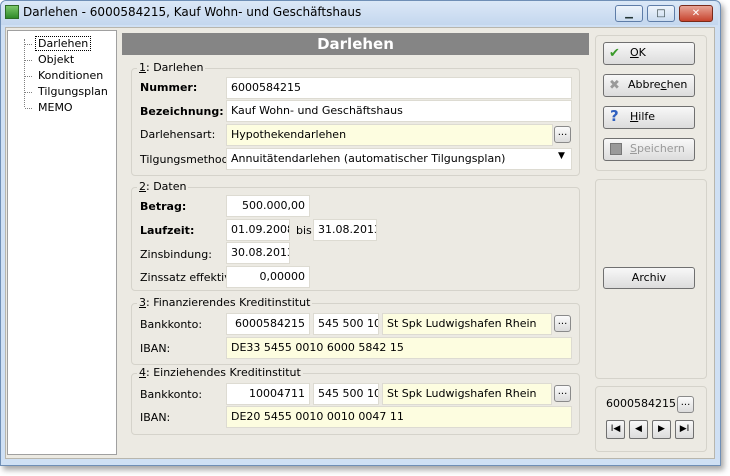  I want to click on tree-item-objekt: Objekt, so click(56, 59).